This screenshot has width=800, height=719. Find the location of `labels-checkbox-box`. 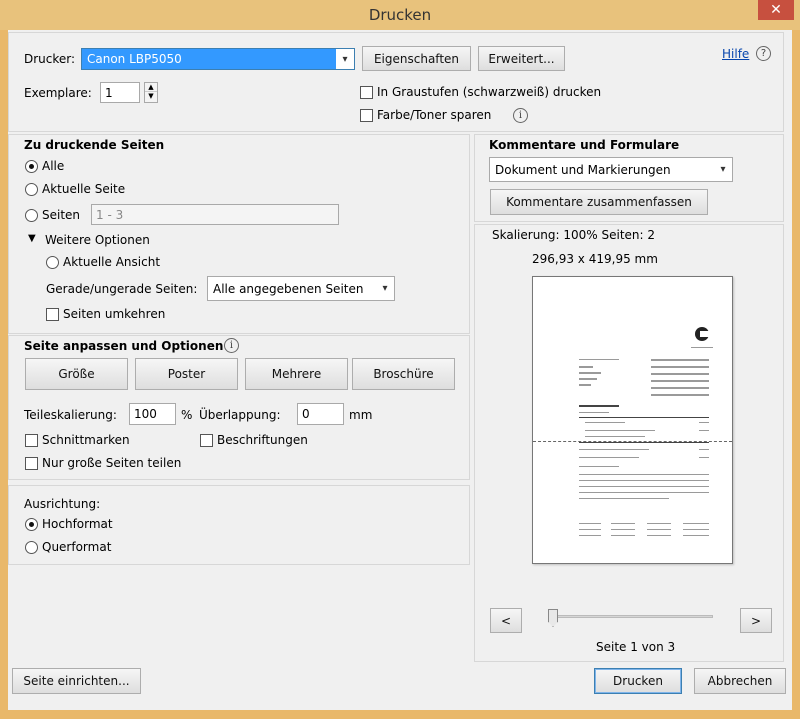

labels-checkbox-box is located at coordinates (206, 440).